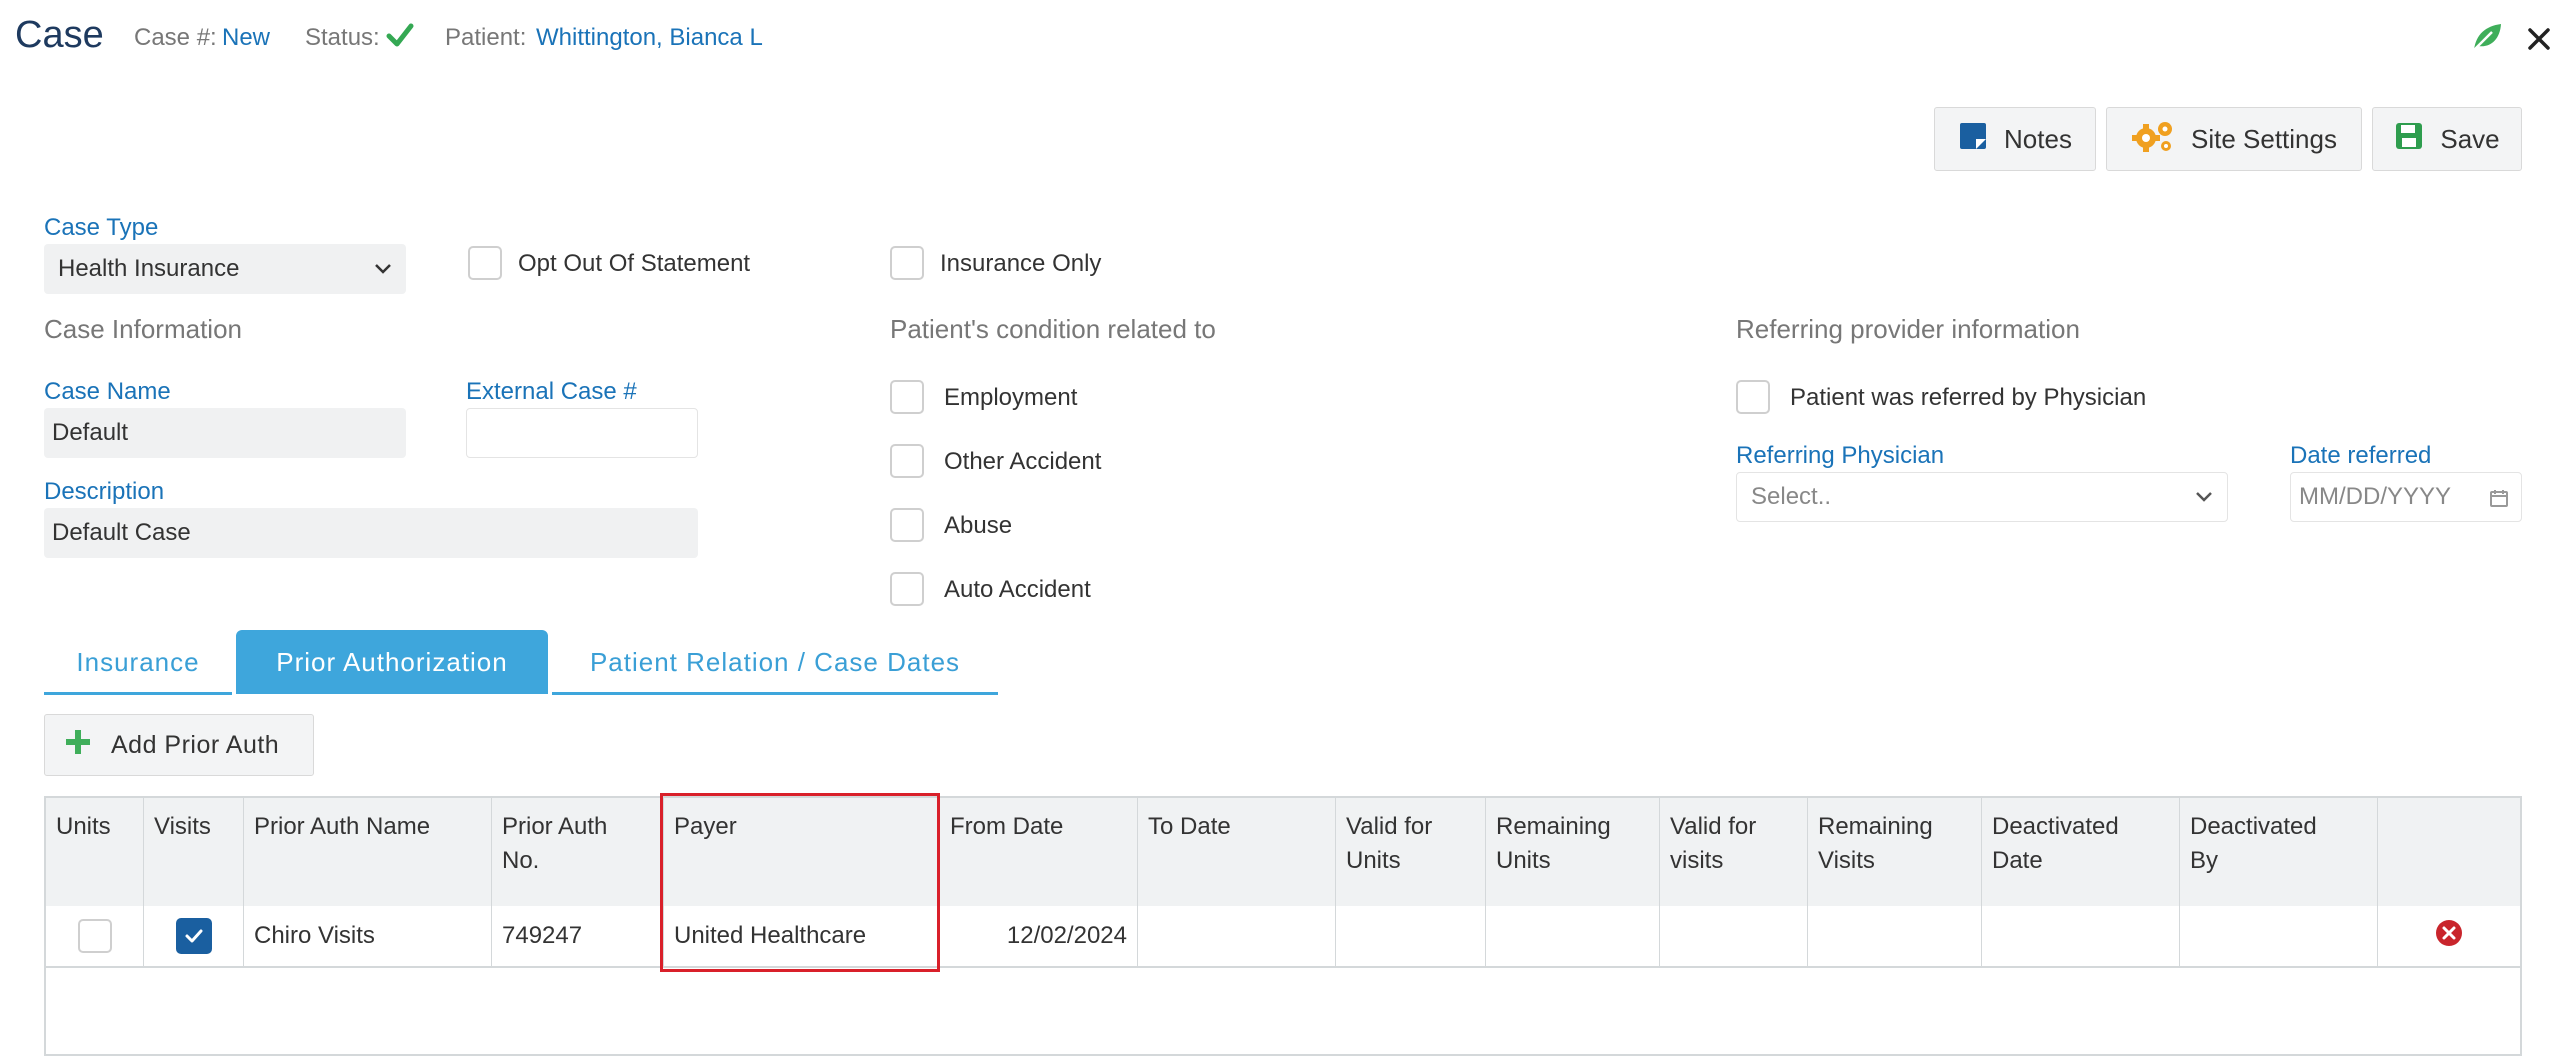 Image resolution: width=2560 pixels, height=1056 pixels. What do you see at coordinates (1791, 496) in the screenshot?
I see `referring-physician-placeholder: Select..` at bounding box center [1791, 496].